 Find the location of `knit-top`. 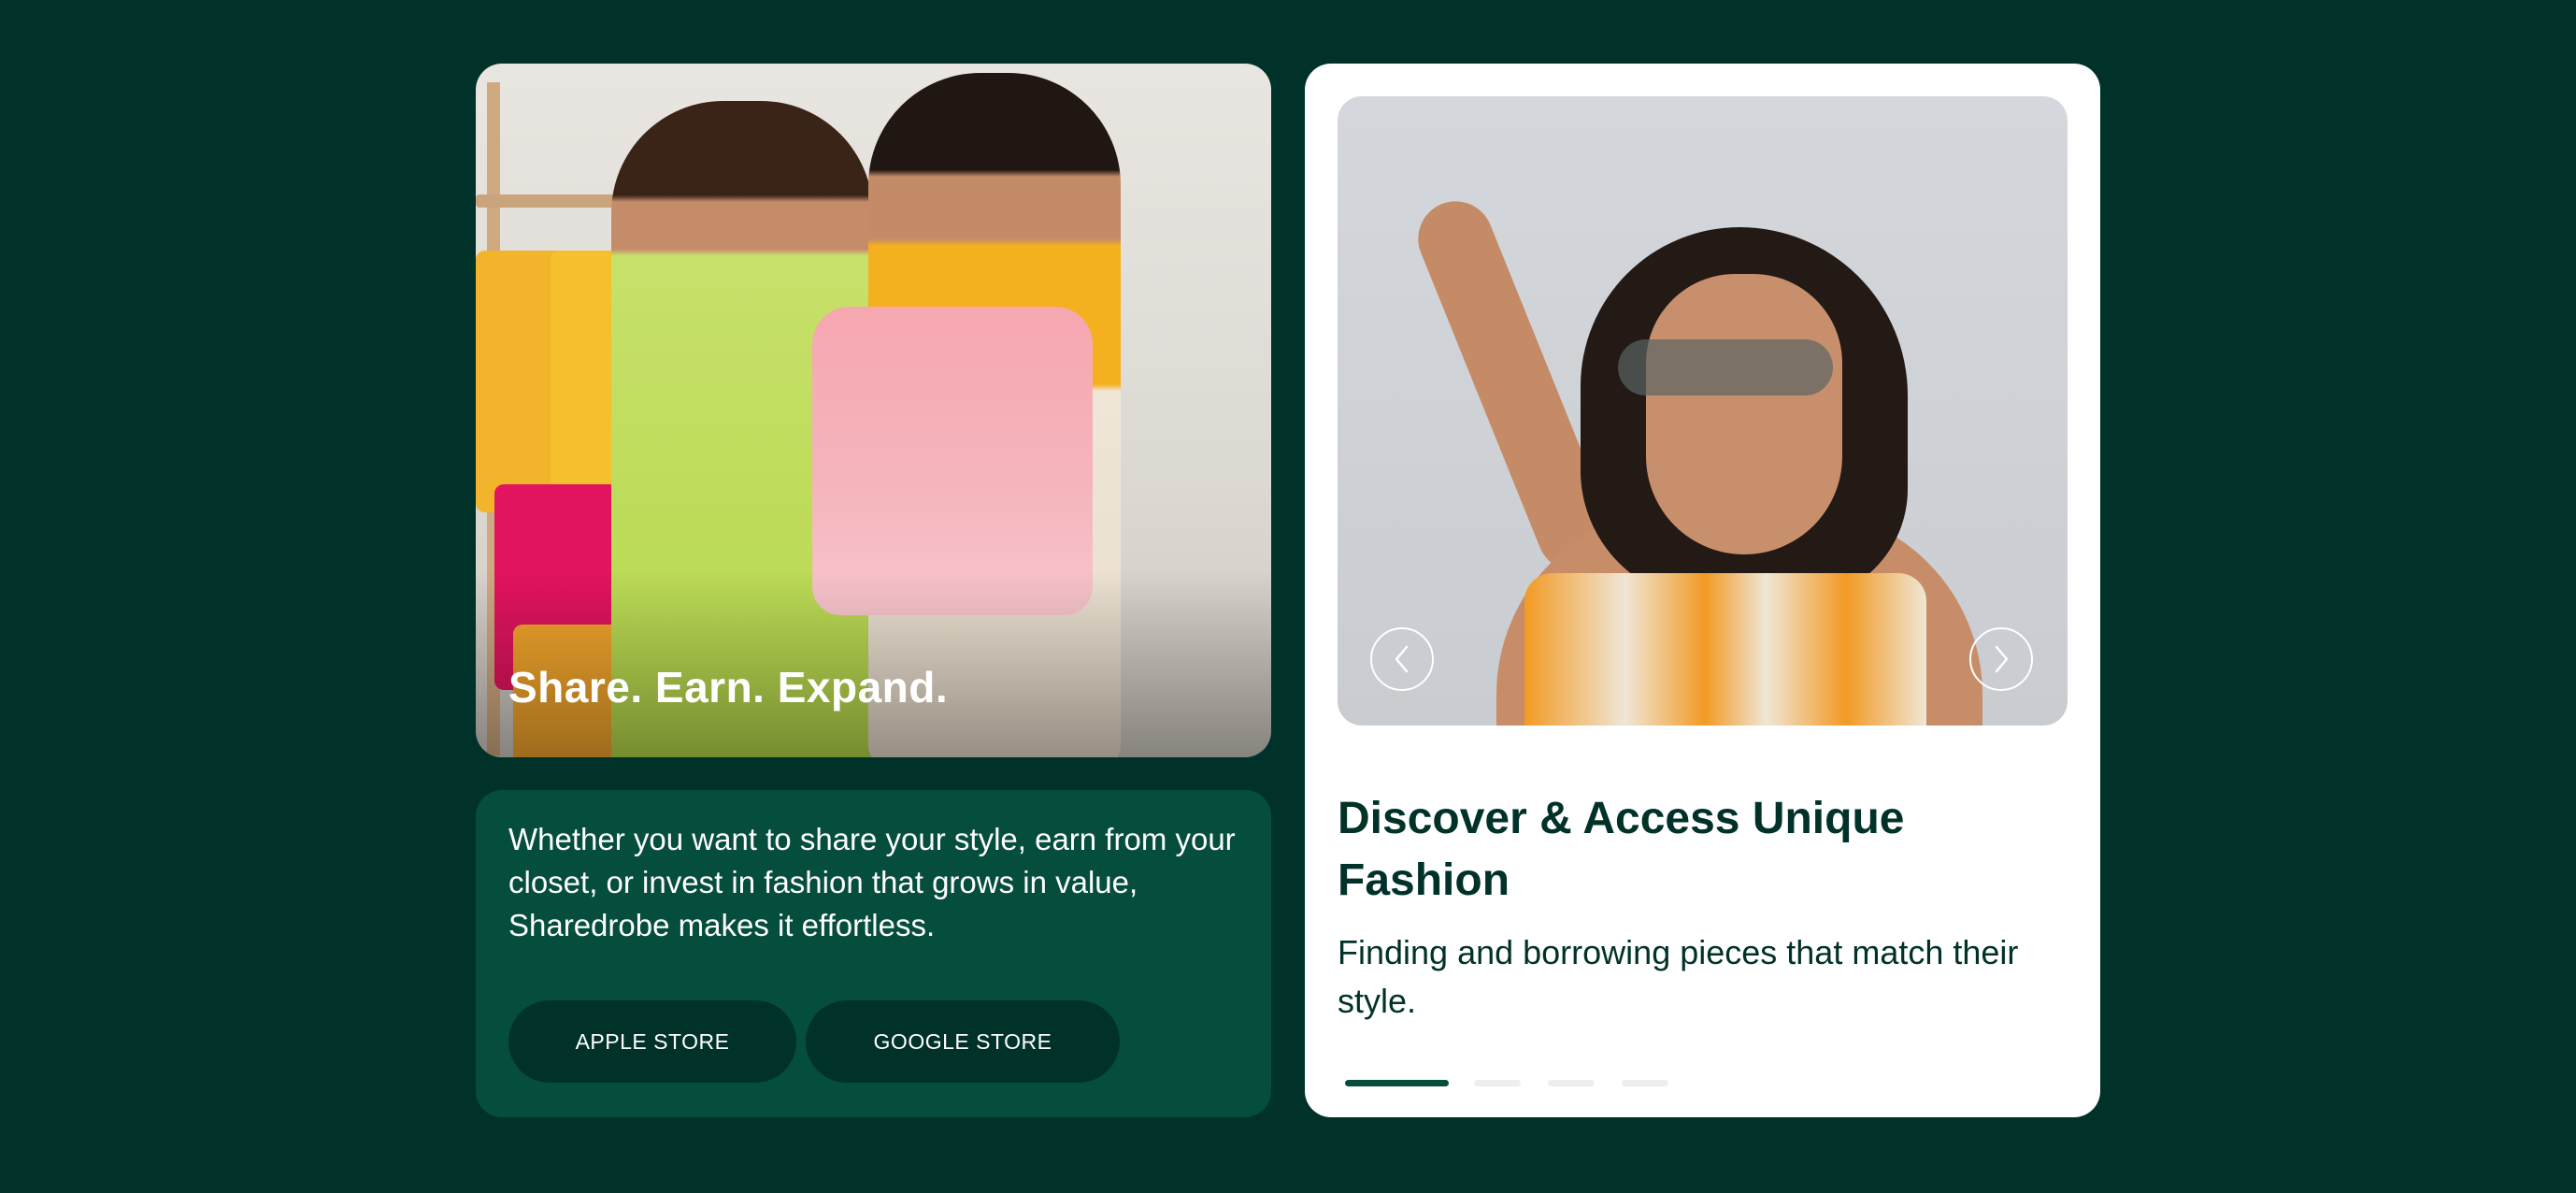

knit-top is located at coordinates (1725, 650).